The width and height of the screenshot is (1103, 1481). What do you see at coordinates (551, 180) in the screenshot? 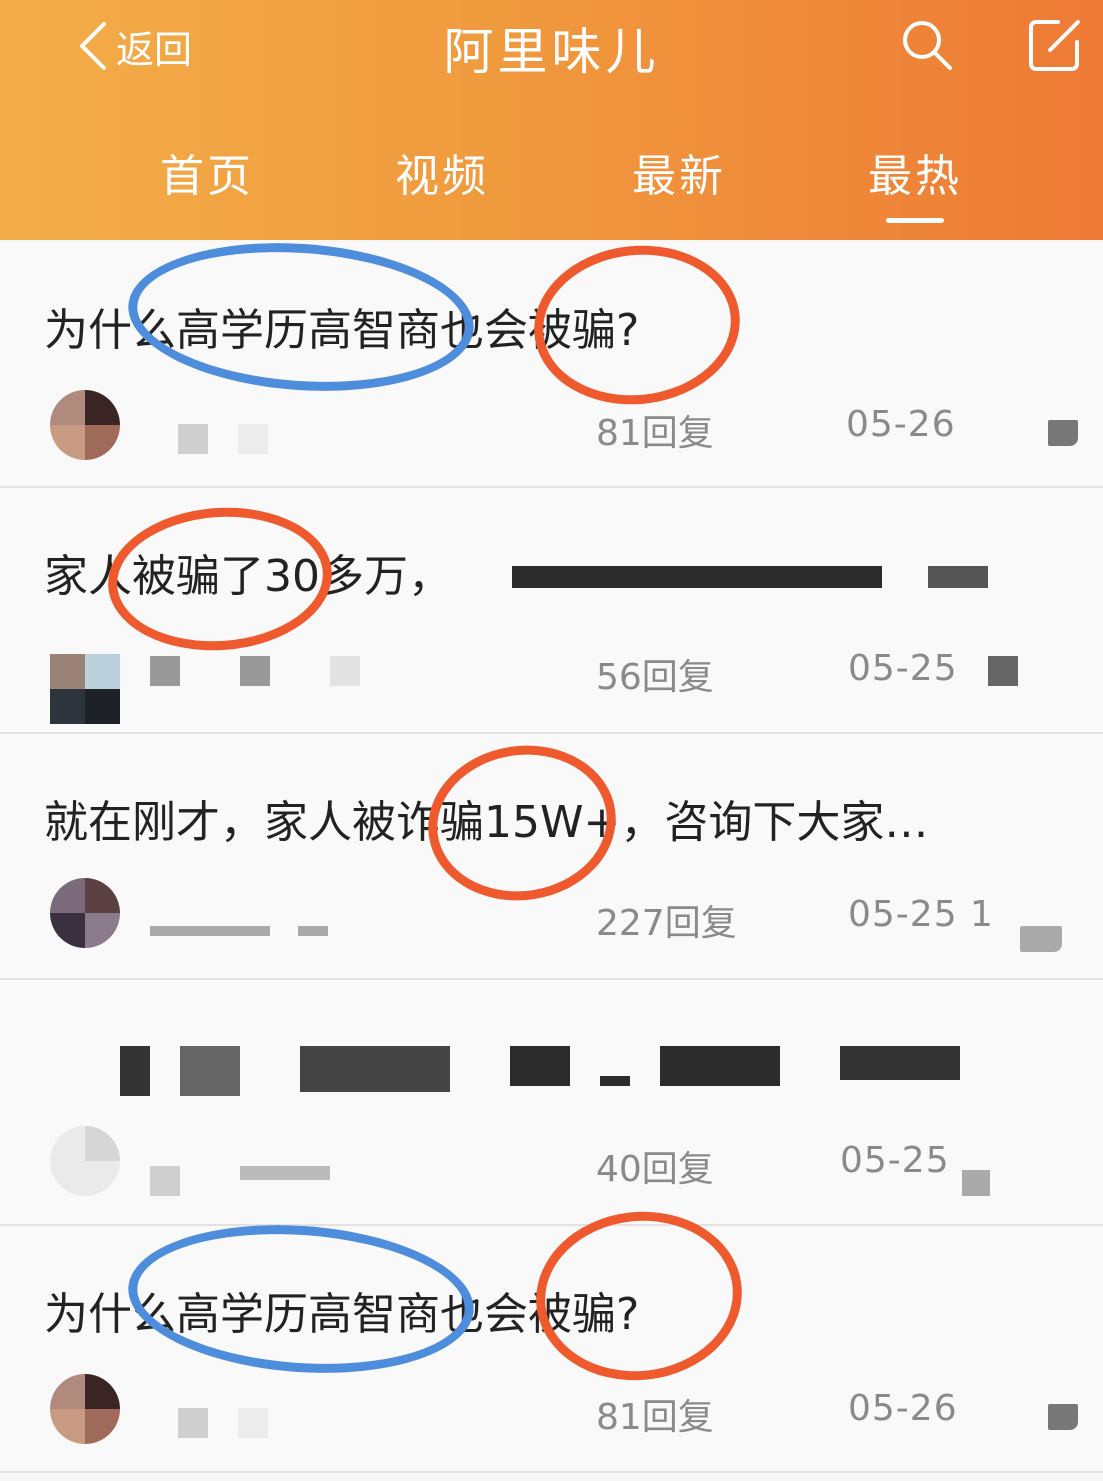
I see `tab-bar: 首页 视频 最新 最热` at bounding box center [551, 180].